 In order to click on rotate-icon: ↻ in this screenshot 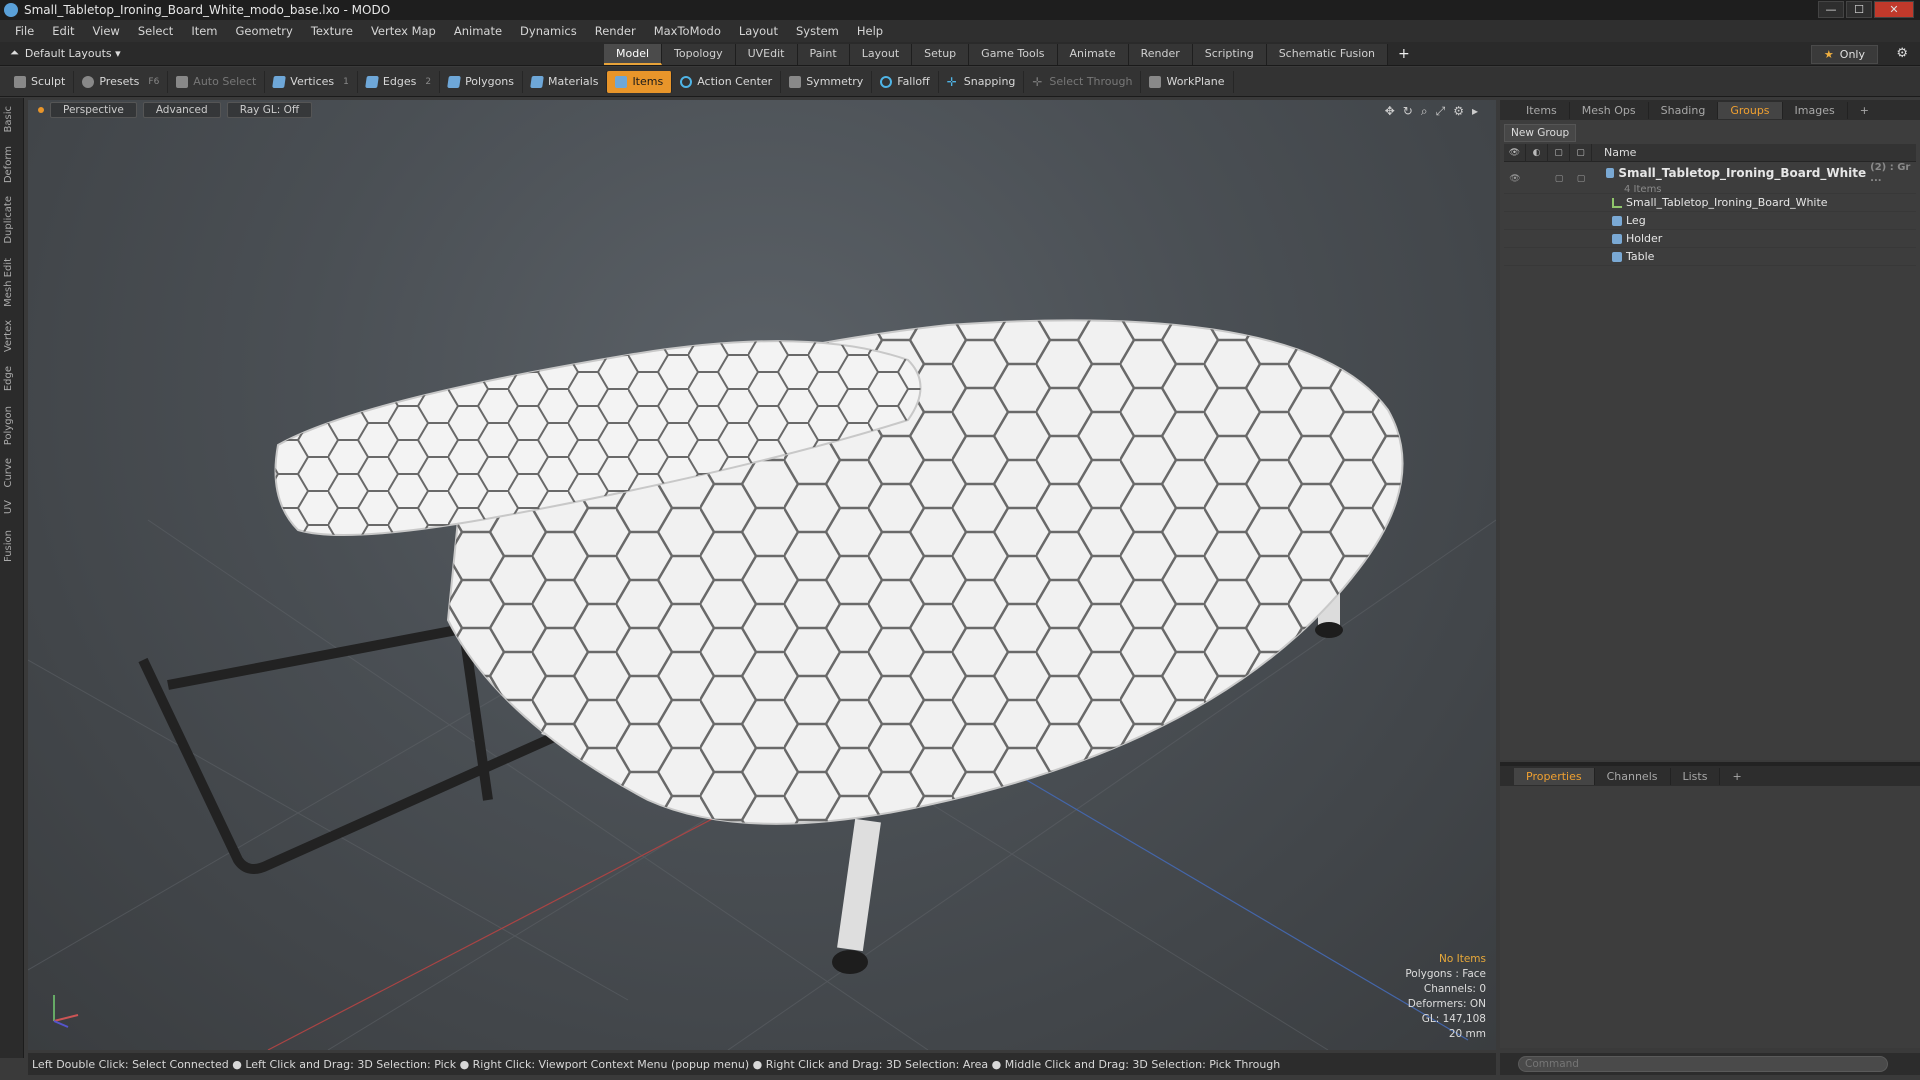, I will do `click(1408, 111)`.